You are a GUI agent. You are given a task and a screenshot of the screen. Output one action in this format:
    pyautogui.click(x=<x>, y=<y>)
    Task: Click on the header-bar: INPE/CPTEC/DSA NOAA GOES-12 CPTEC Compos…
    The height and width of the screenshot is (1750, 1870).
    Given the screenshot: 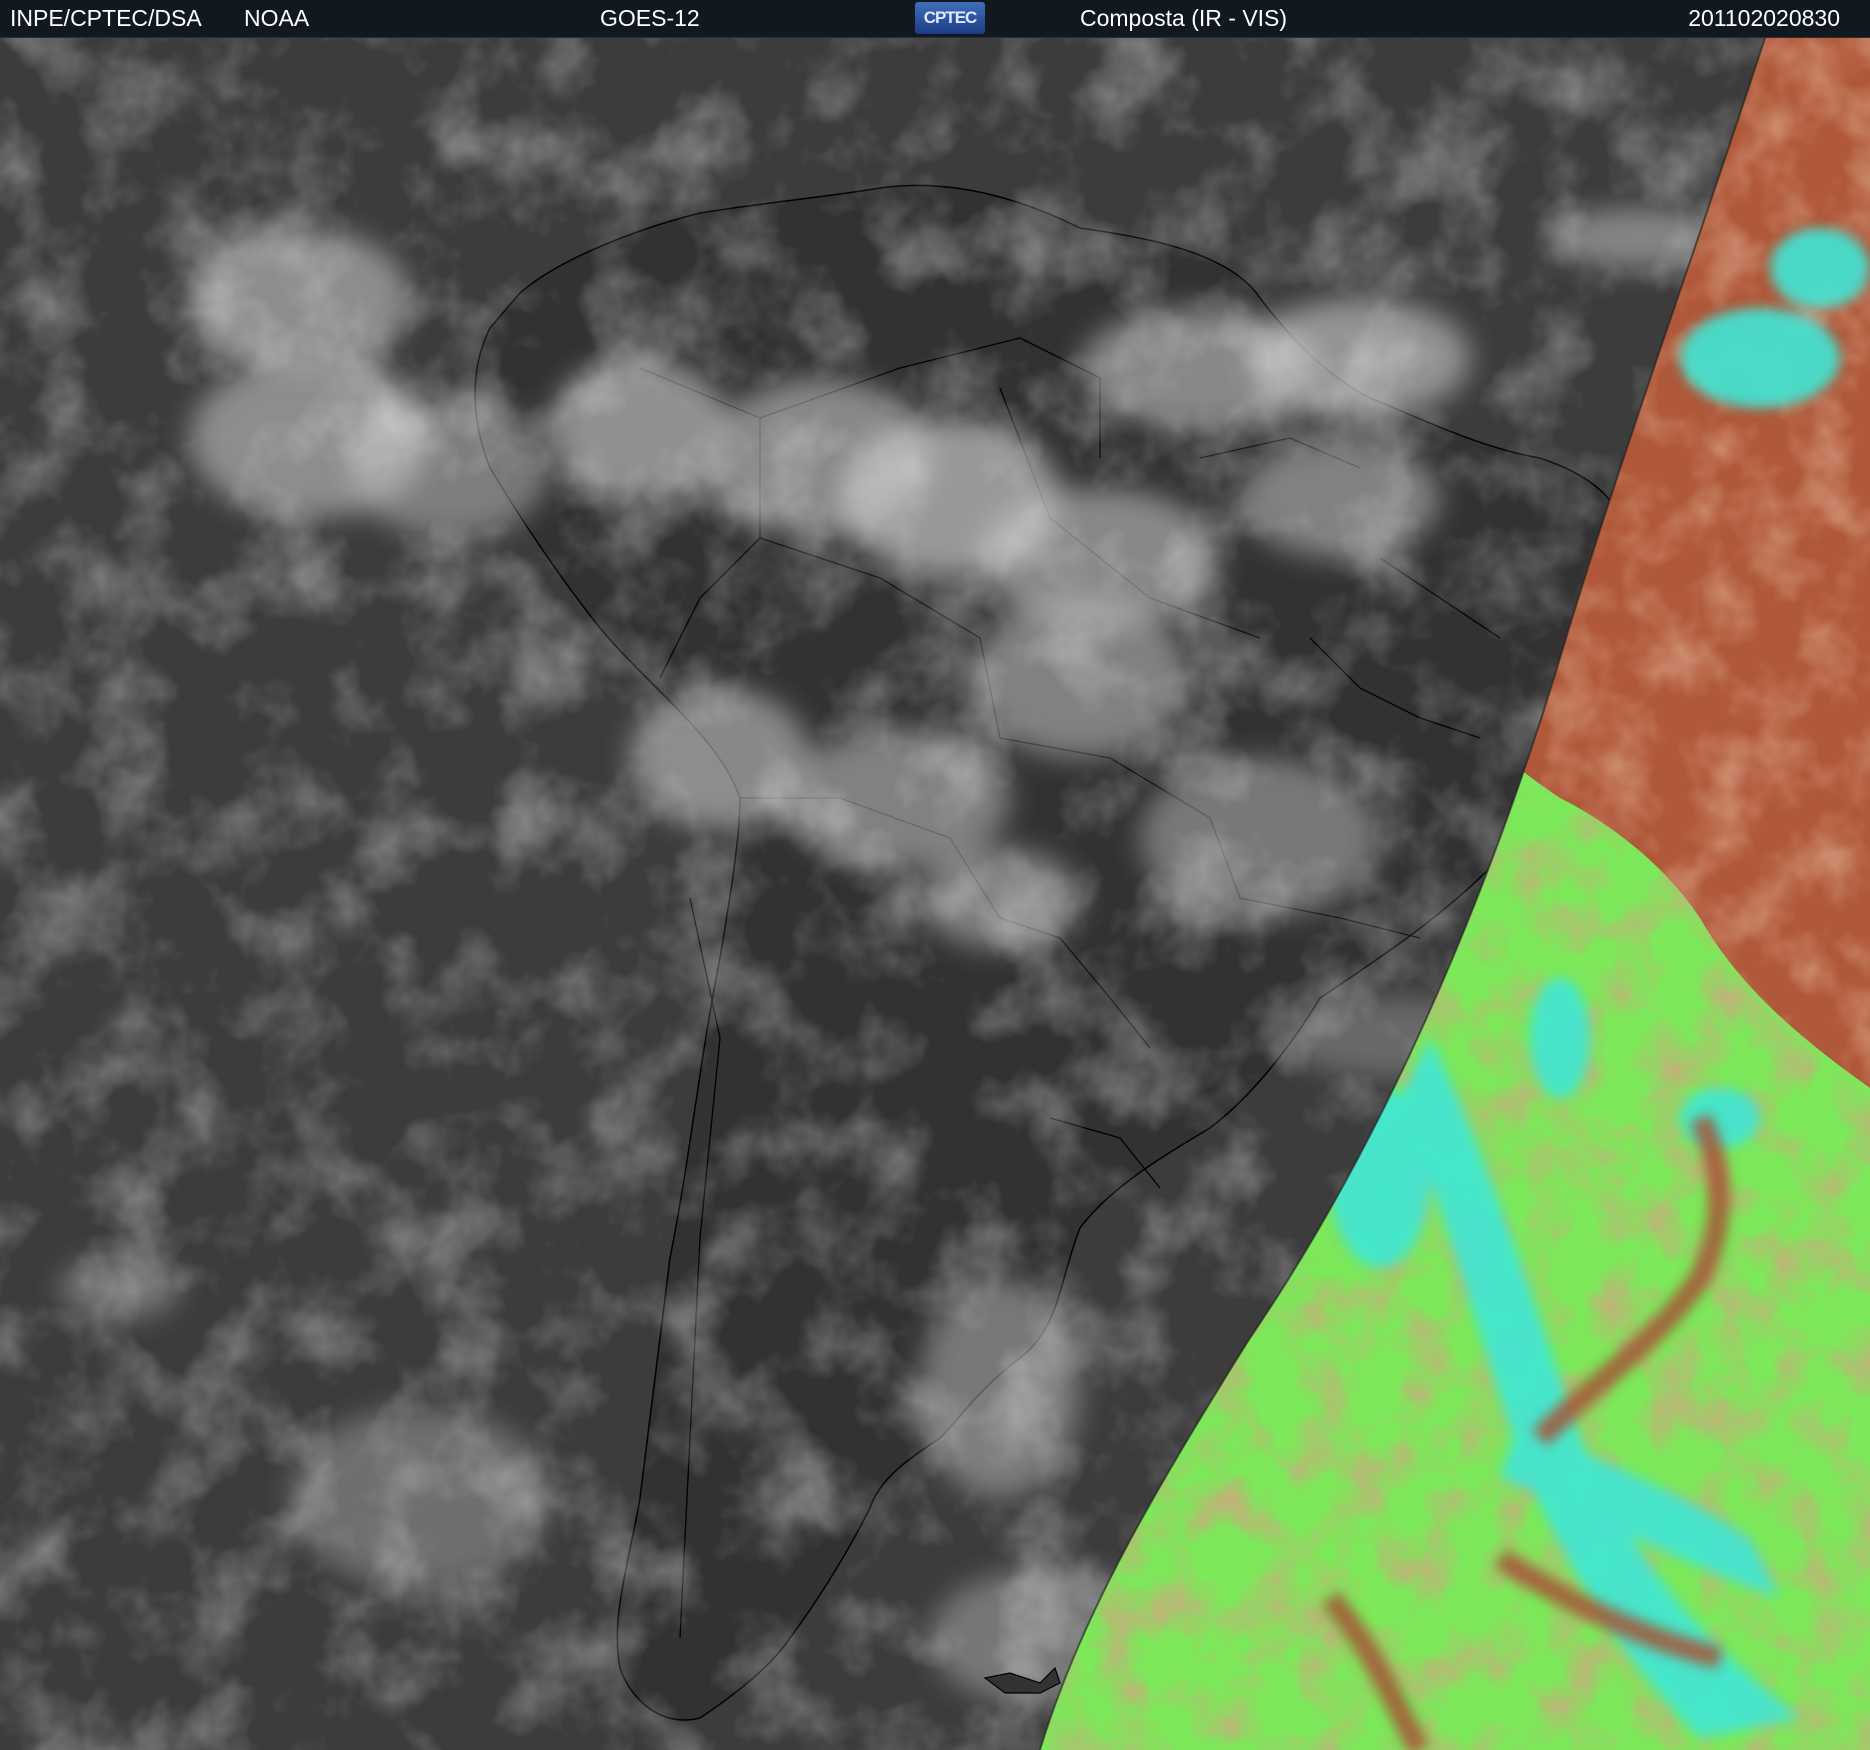 What is the action you would take?
    pyautogui.click(x=935, y=19)
    